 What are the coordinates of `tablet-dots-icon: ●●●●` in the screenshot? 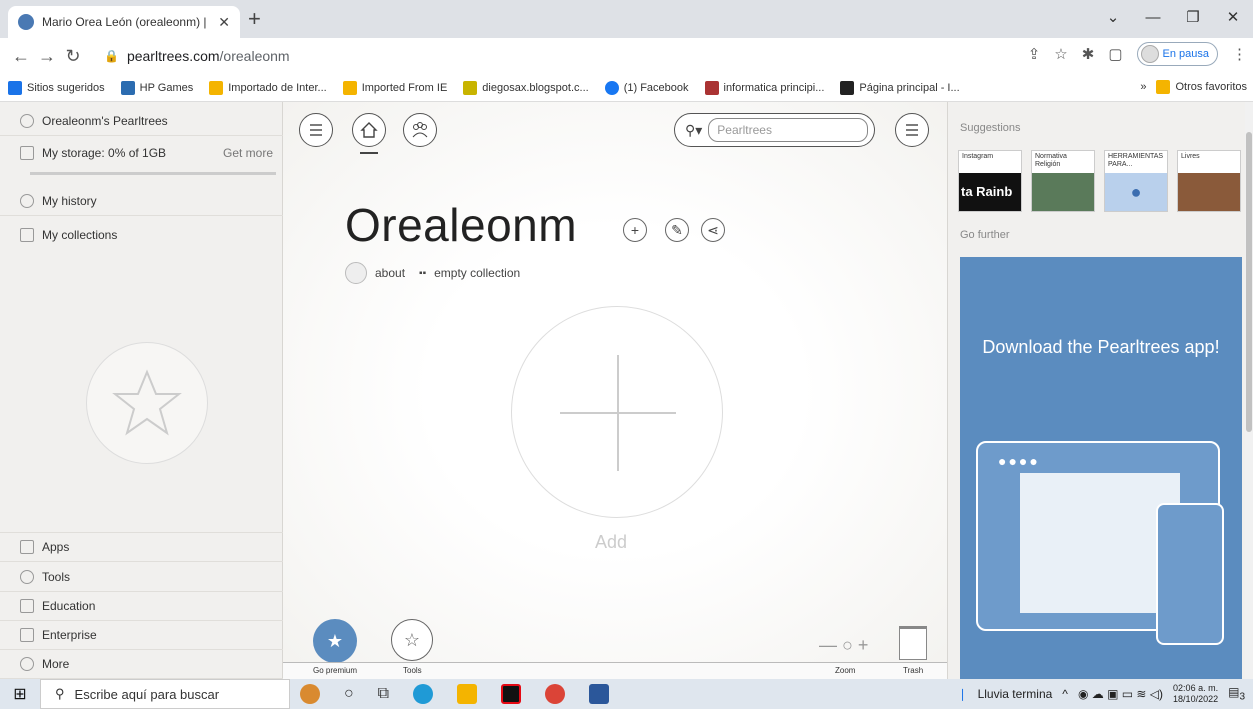 It's located at (1019, 461).